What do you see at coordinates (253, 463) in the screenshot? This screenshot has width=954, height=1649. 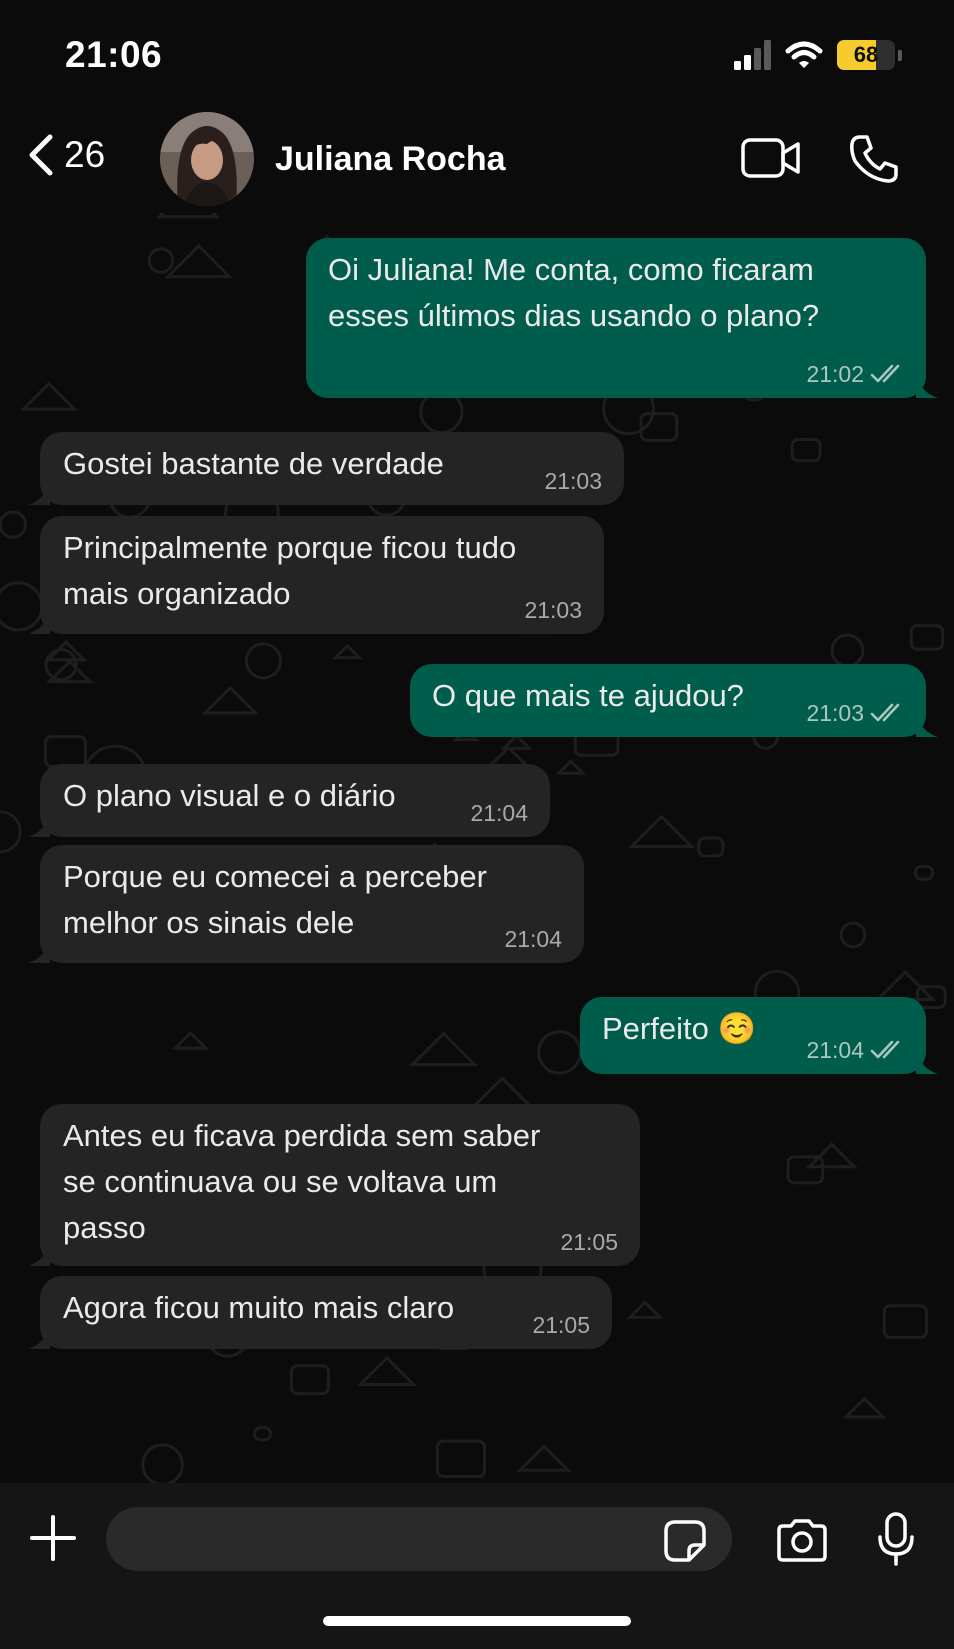 I see `message-text: Gostei bastante de verdade` at bounding box center [253, 463].